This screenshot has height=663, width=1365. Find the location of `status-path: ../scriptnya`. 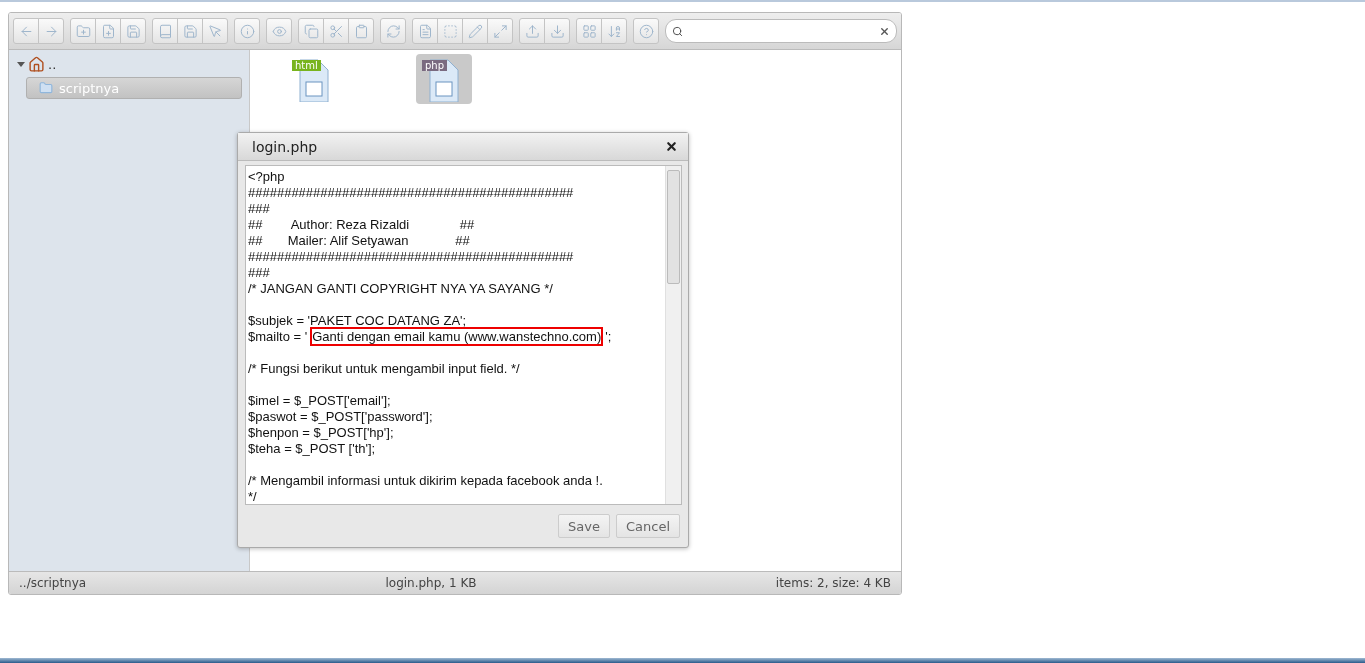

status-path: ../scriptnya is located at coordinates (53, 583).